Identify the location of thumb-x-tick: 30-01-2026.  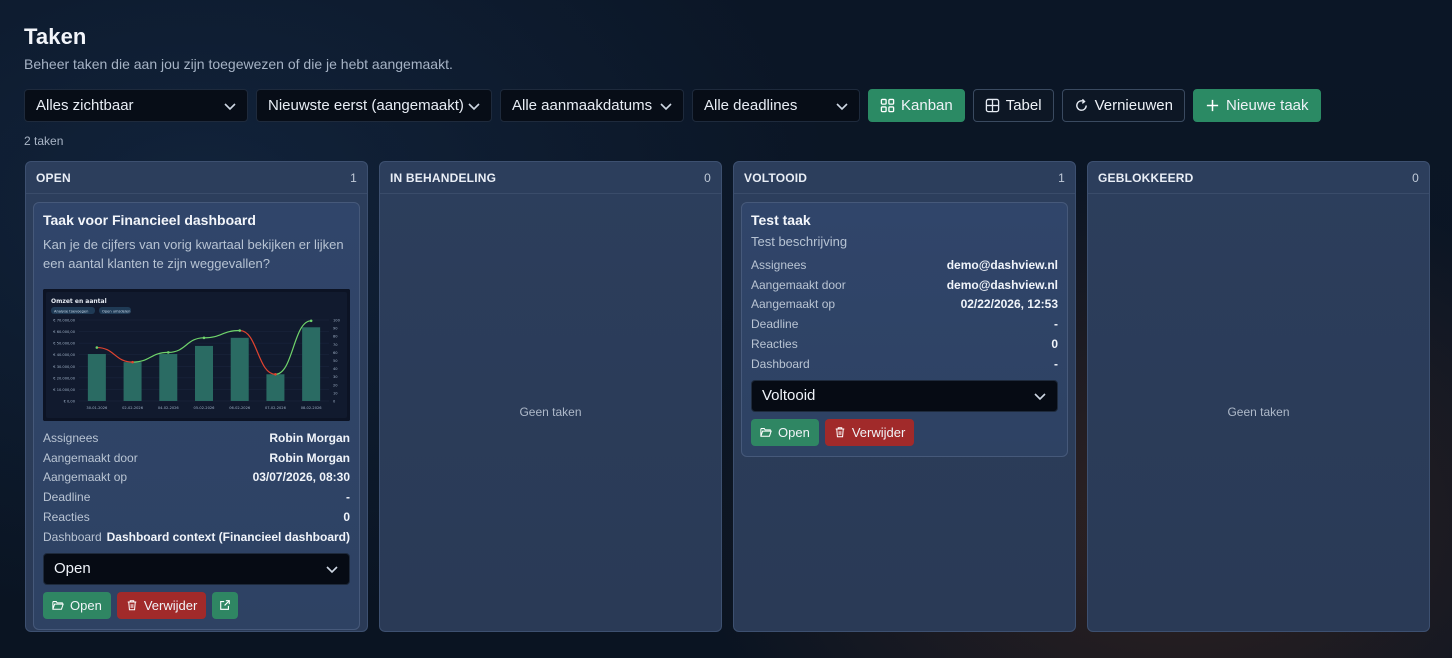
(97, 408).